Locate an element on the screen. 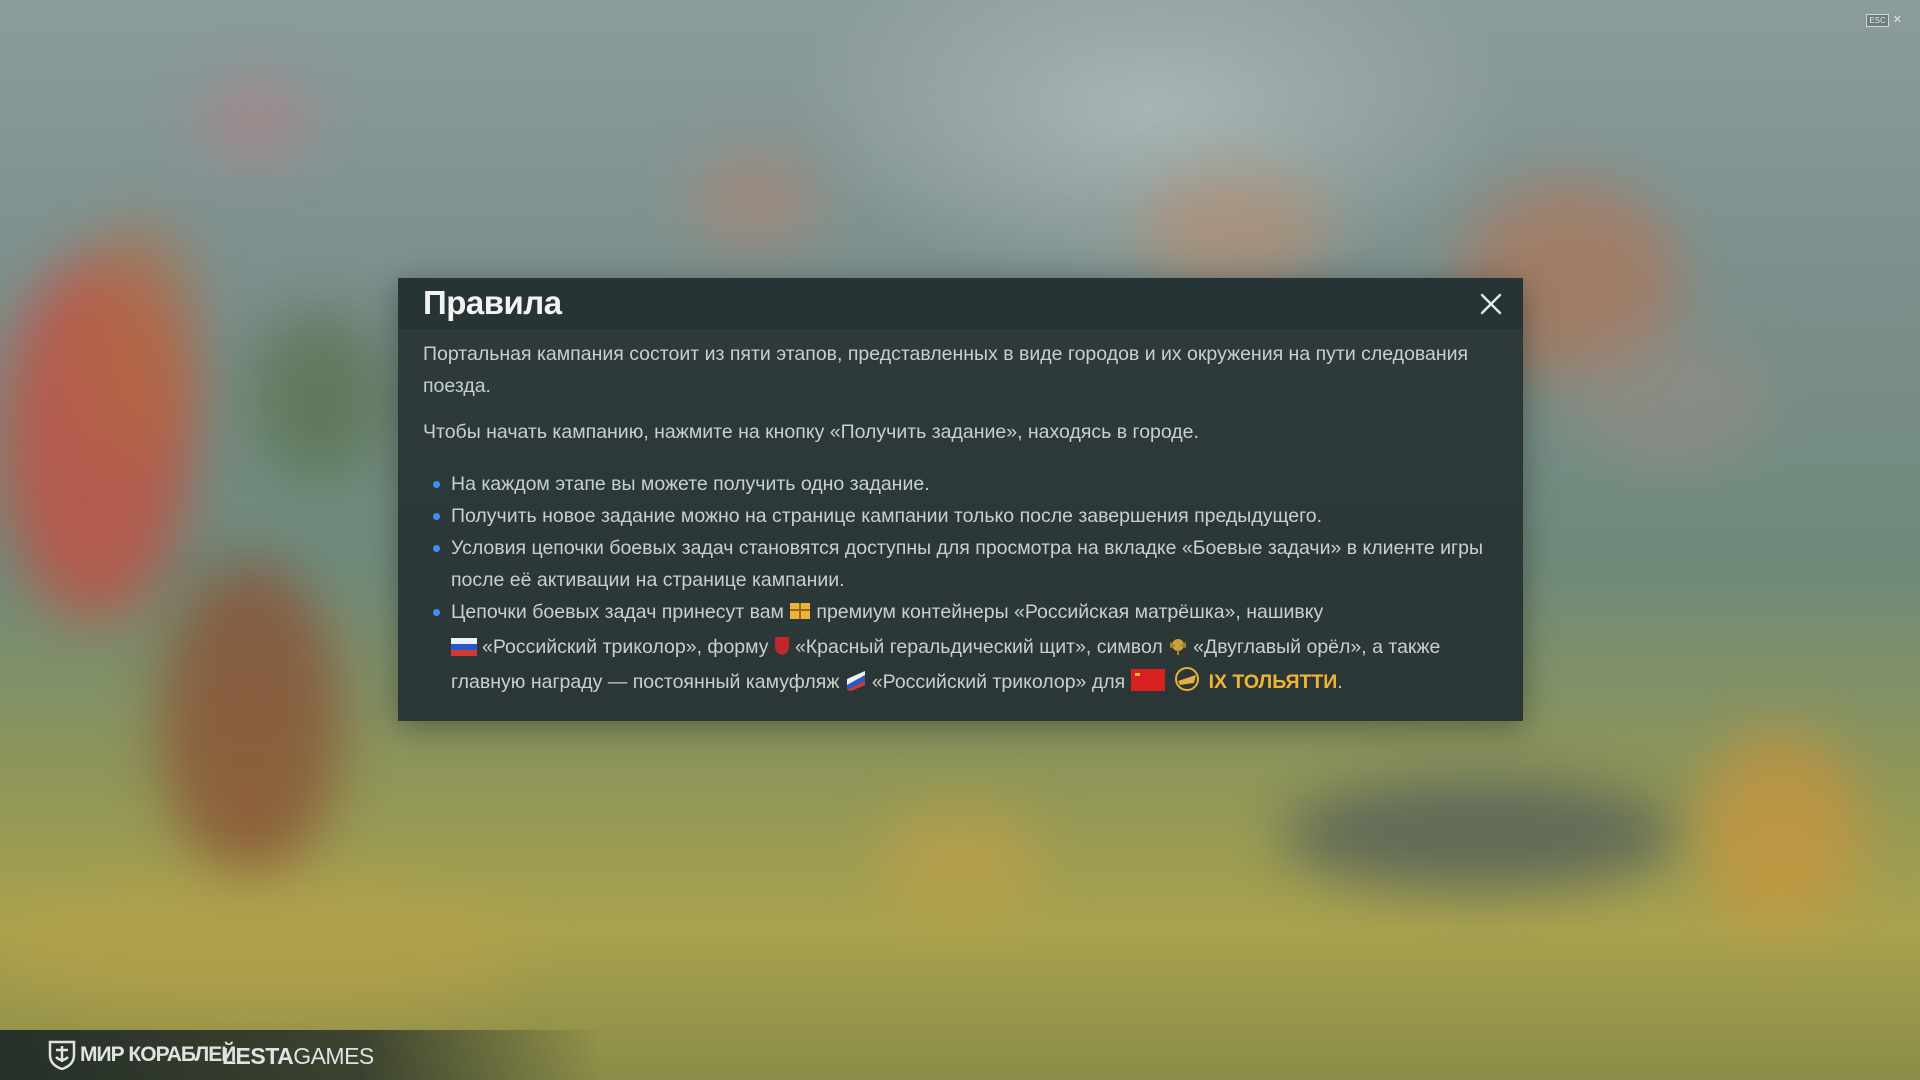 Image resolution: width=1920 pixels, height=1080 pixels. reward-text-4: «Красный геральдический щит», символ is located at coordinates (978, 647).